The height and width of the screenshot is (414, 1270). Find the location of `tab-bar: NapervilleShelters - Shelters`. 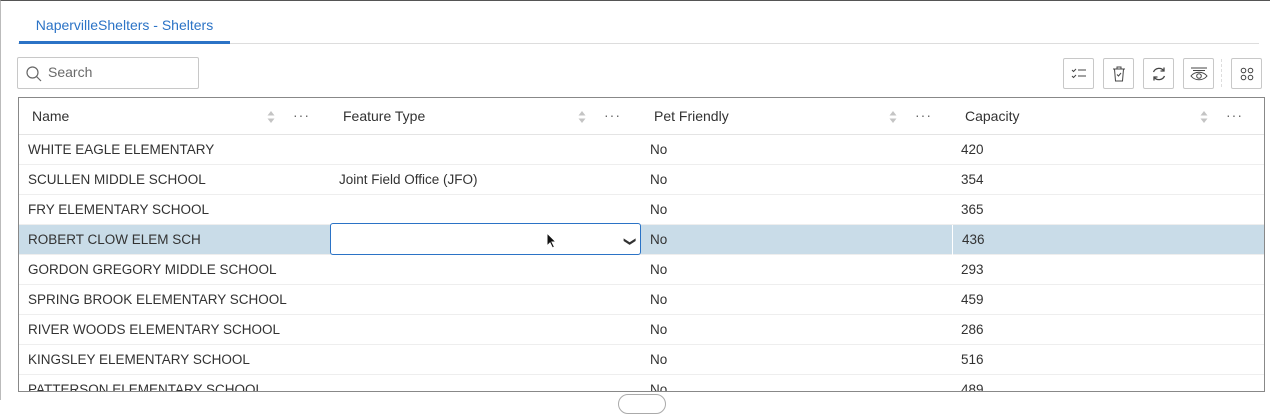

tab-bar: NapervilleShelters - Shelters is located at coordinates (638, 22).